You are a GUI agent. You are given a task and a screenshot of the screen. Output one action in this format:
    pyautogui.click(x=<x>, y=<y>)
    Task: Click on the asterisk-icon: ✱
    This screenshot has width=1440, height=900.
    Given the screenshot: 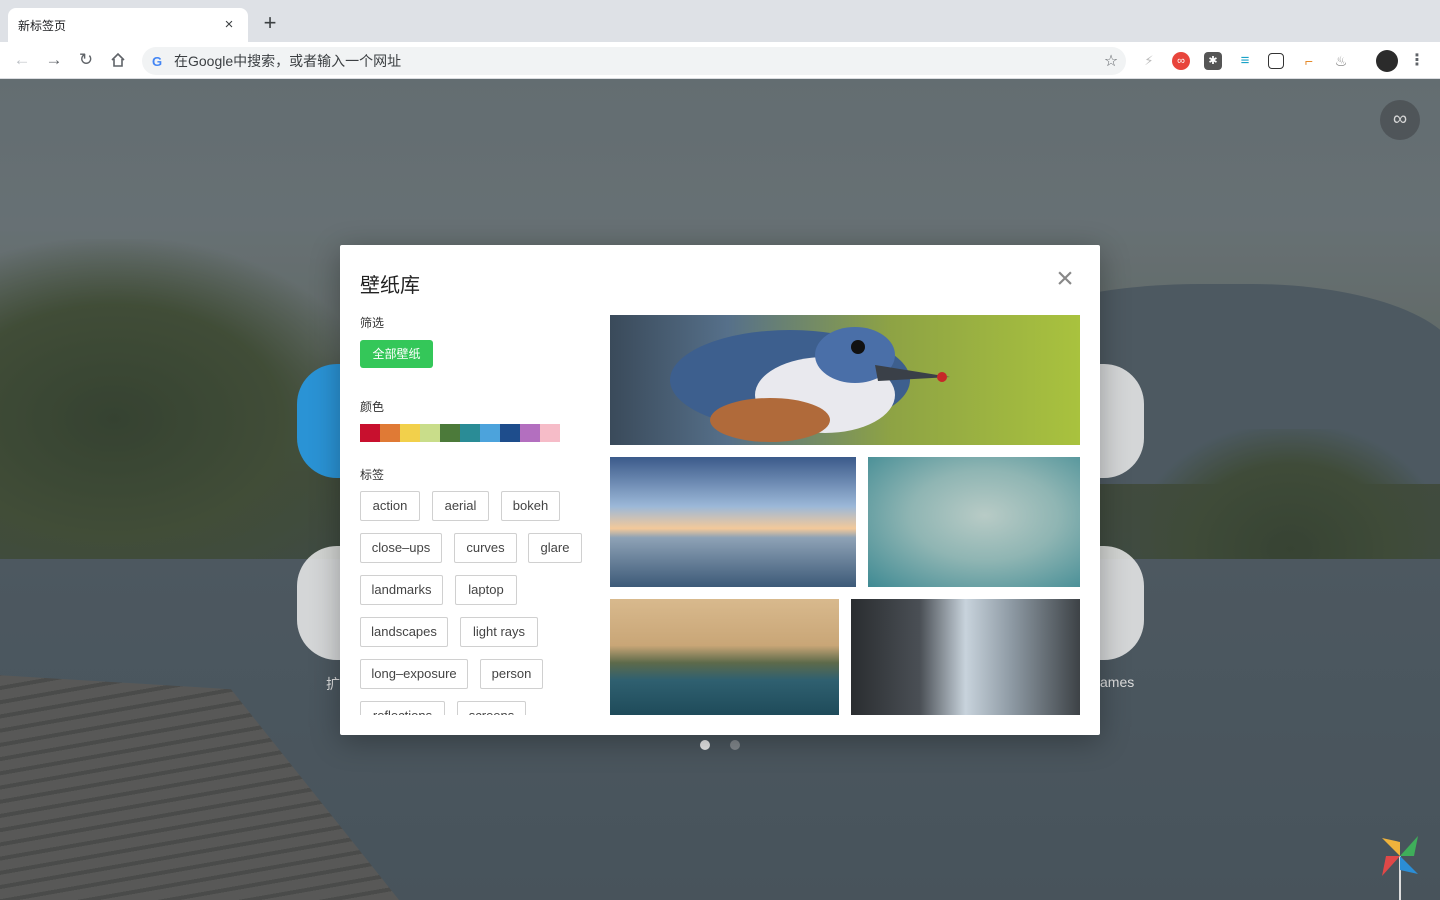 What is the action you would take?
    pyautogui.click(x=1213, y=61)
    